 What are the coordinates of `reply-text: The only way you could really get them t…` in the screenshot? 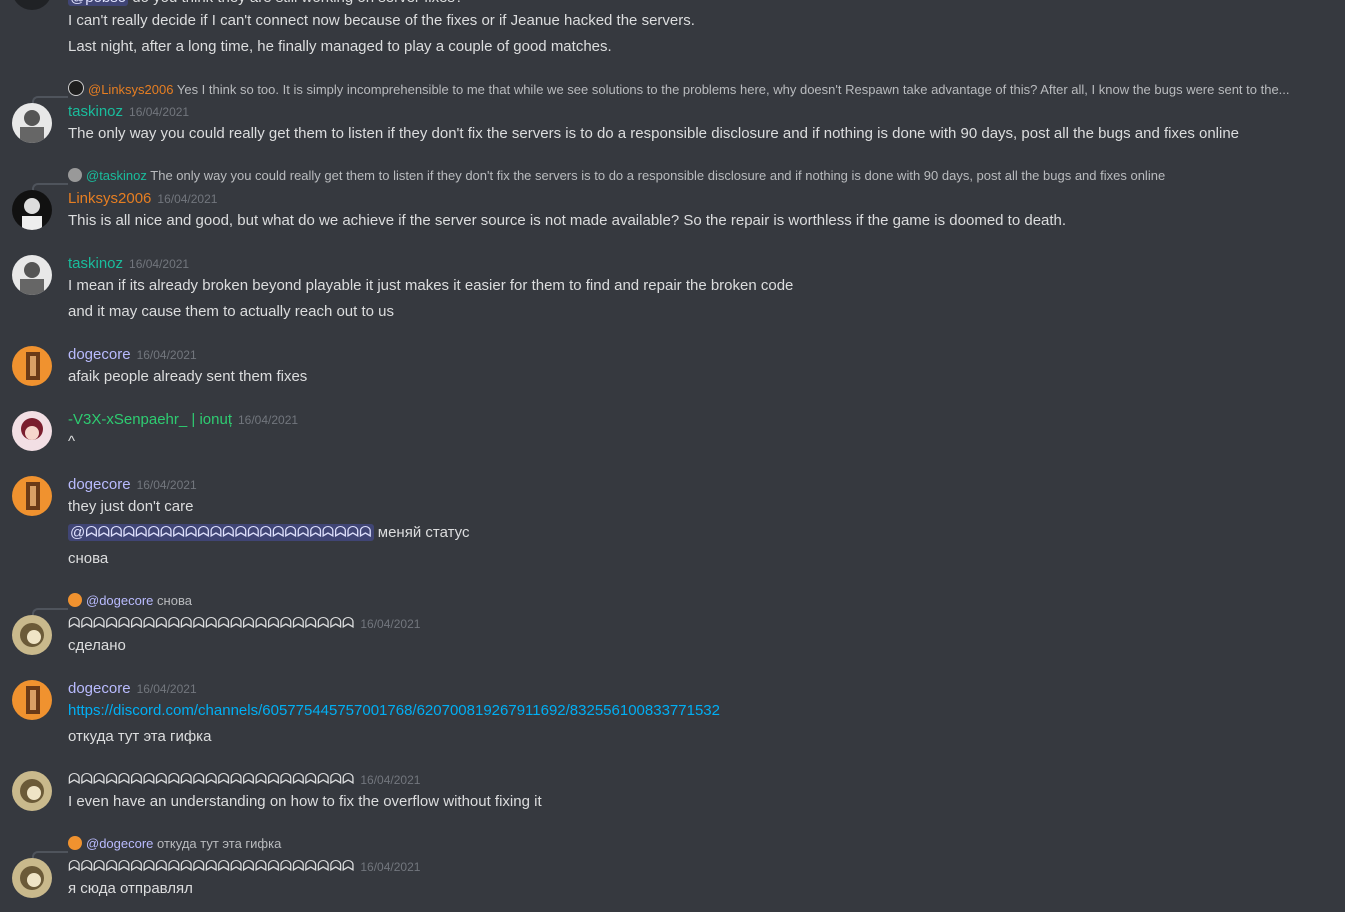 It's located at (658, 175).